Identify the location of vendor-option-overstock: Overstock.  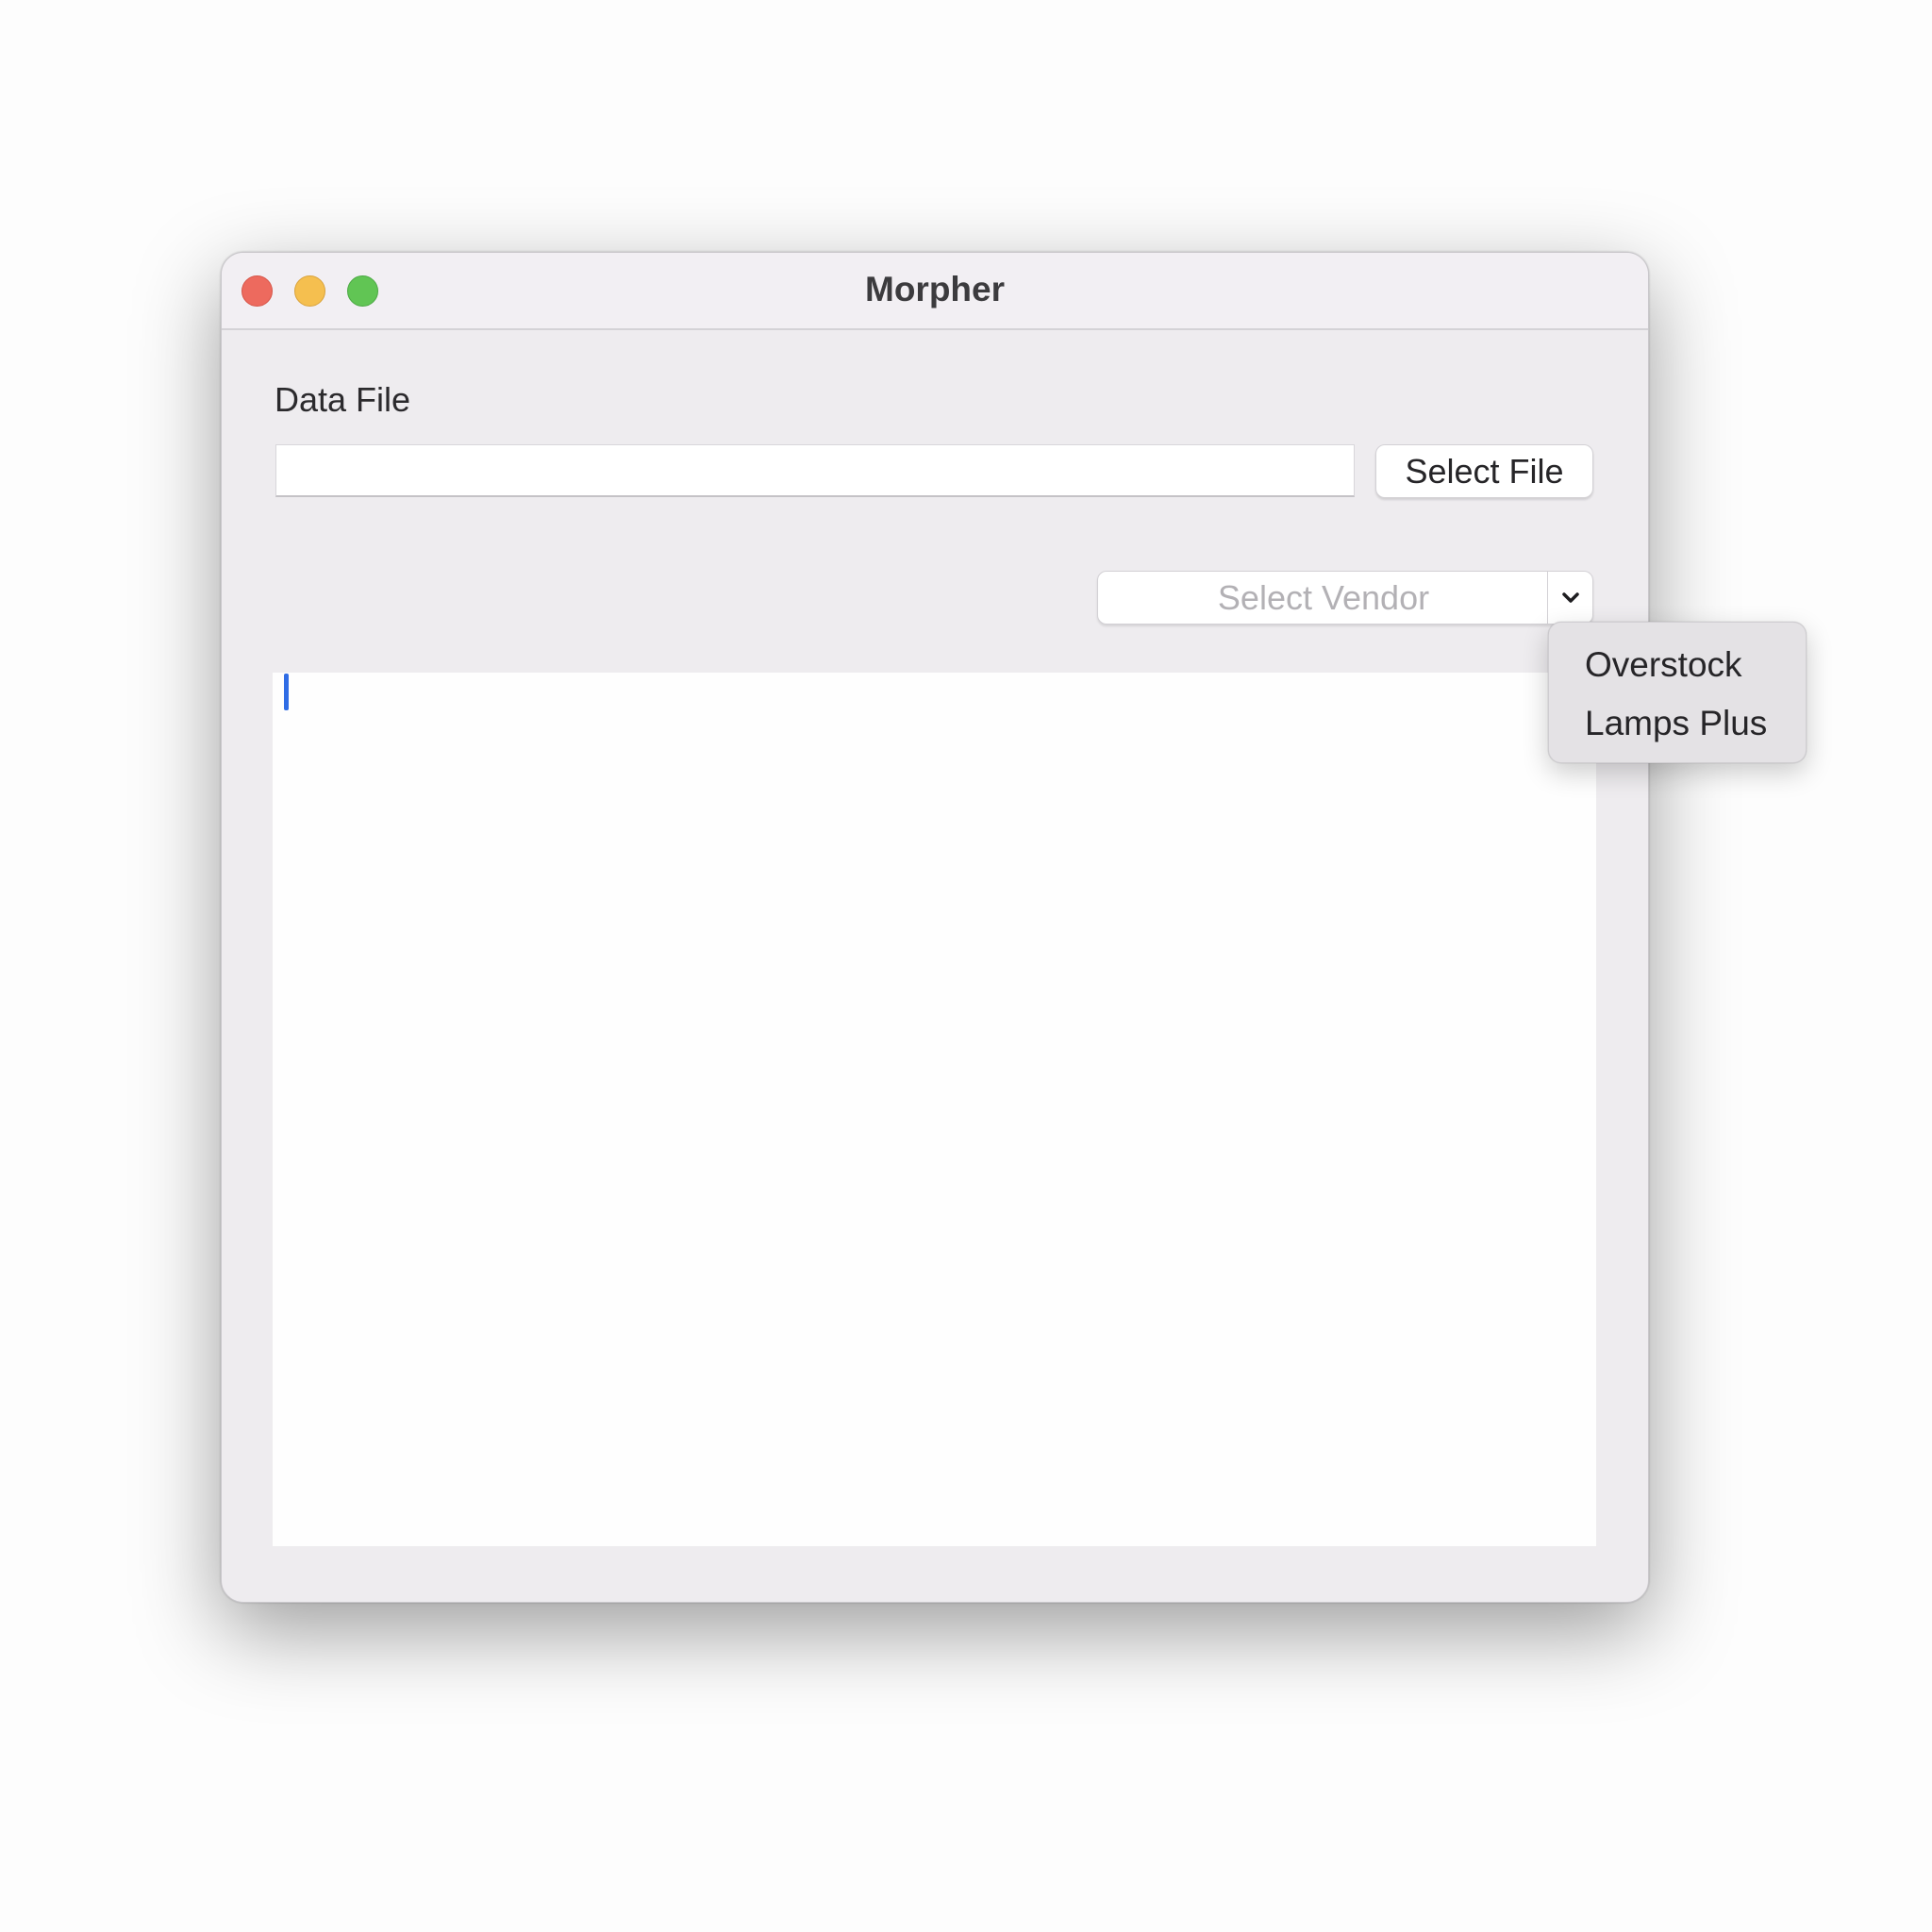
(1677, 665).